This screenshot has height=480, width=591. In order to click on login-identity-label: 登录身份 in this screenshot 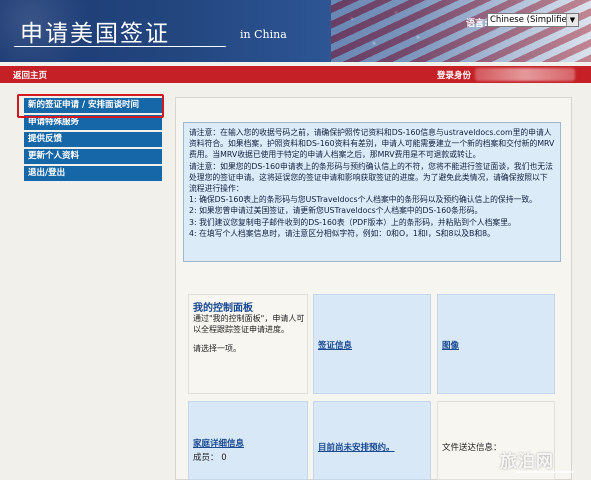, I will do `click(454, 76)`.